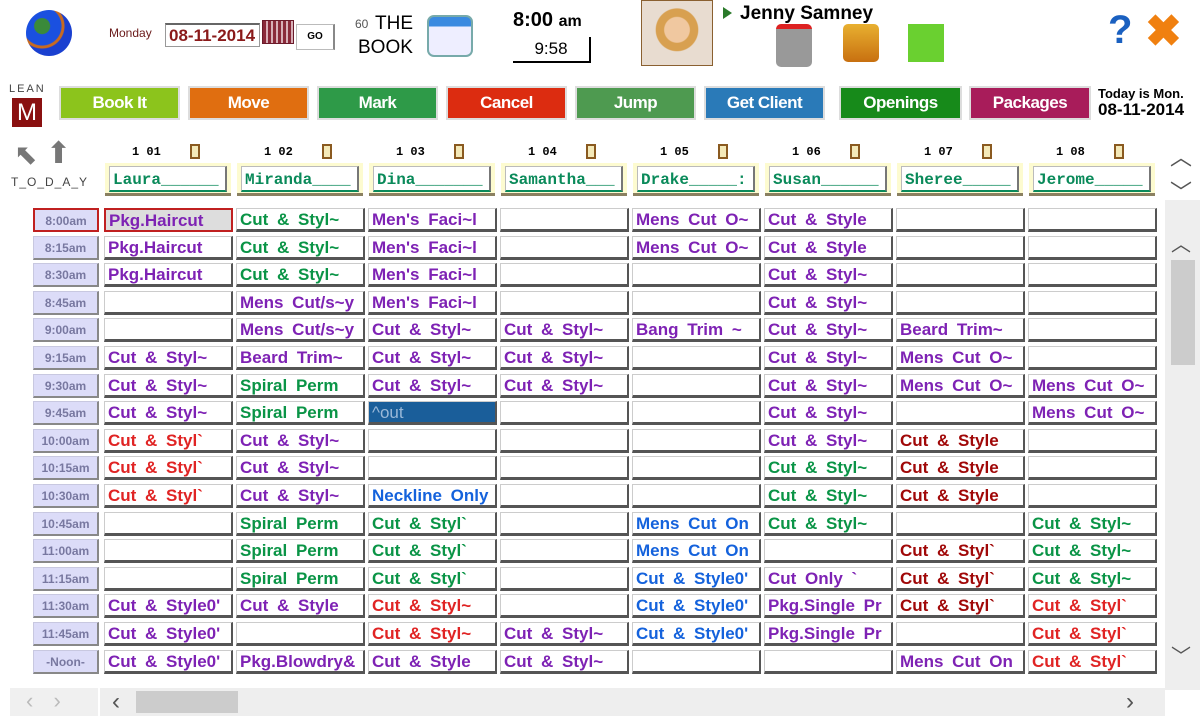  I want to click on back-arrow-icon: ⬉, so click(25, 154).